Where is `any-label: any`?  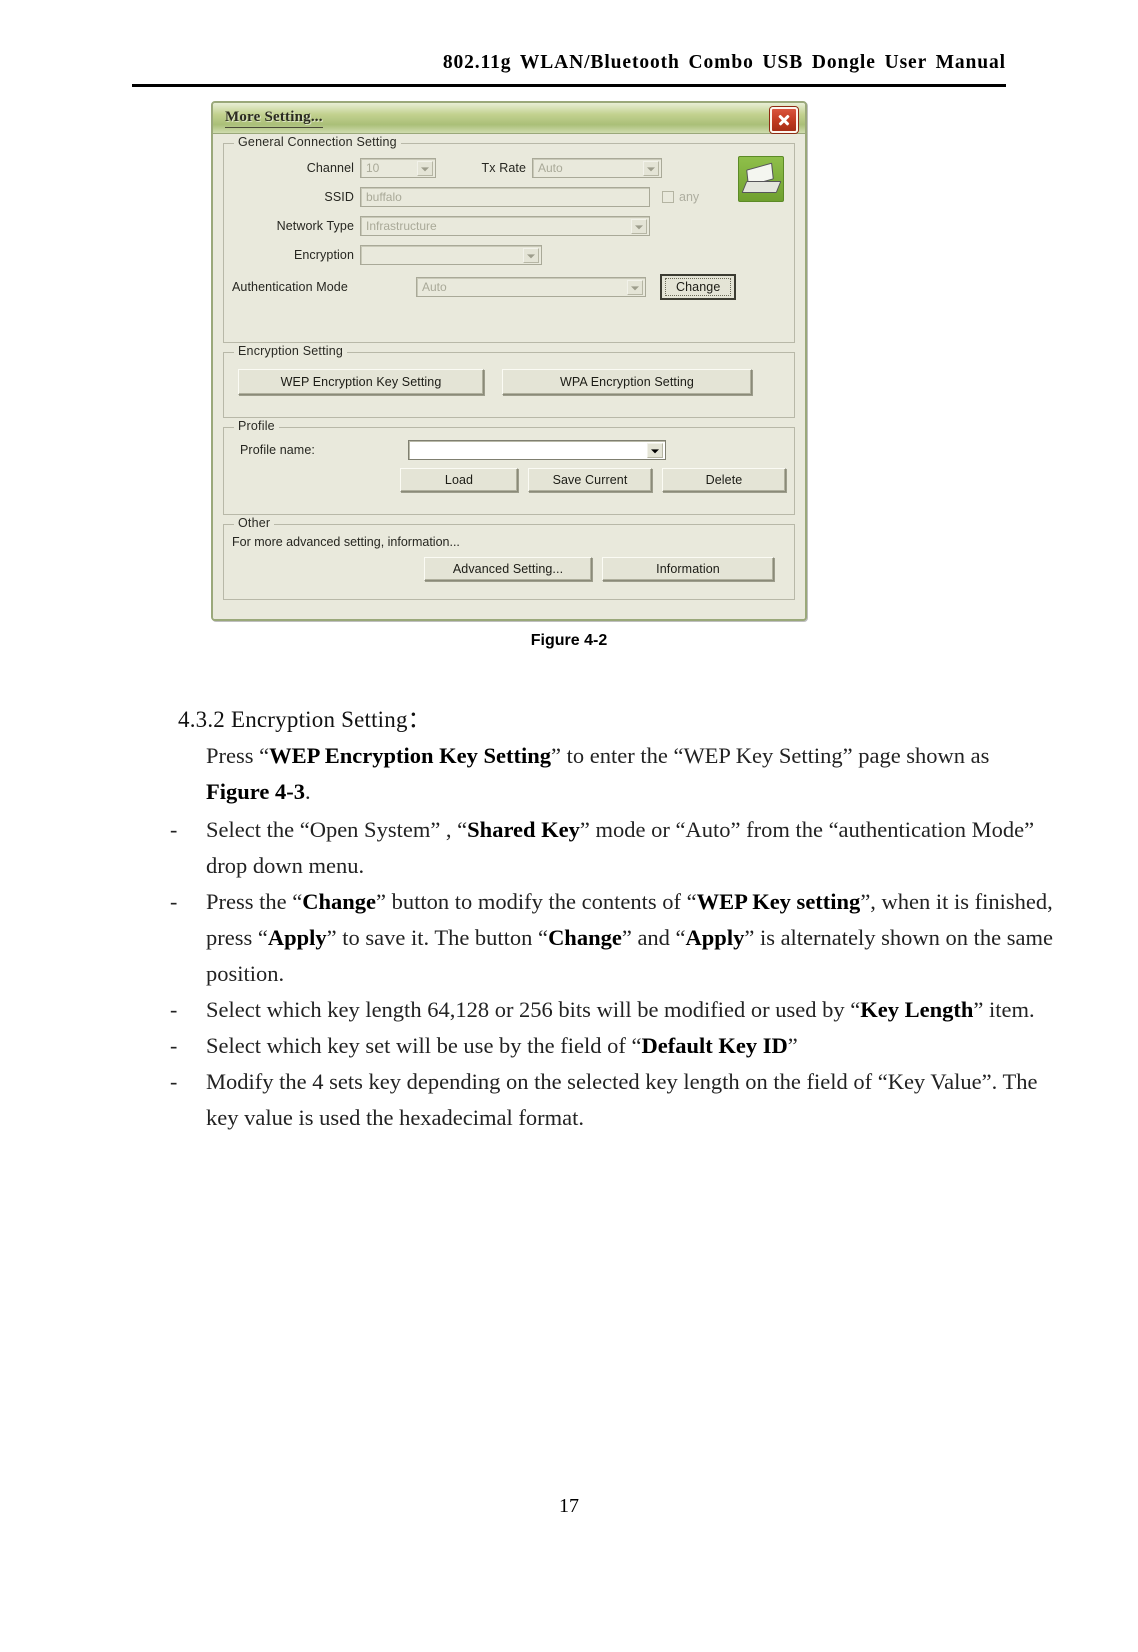
any-label: any is located at coordinates (689, 197).